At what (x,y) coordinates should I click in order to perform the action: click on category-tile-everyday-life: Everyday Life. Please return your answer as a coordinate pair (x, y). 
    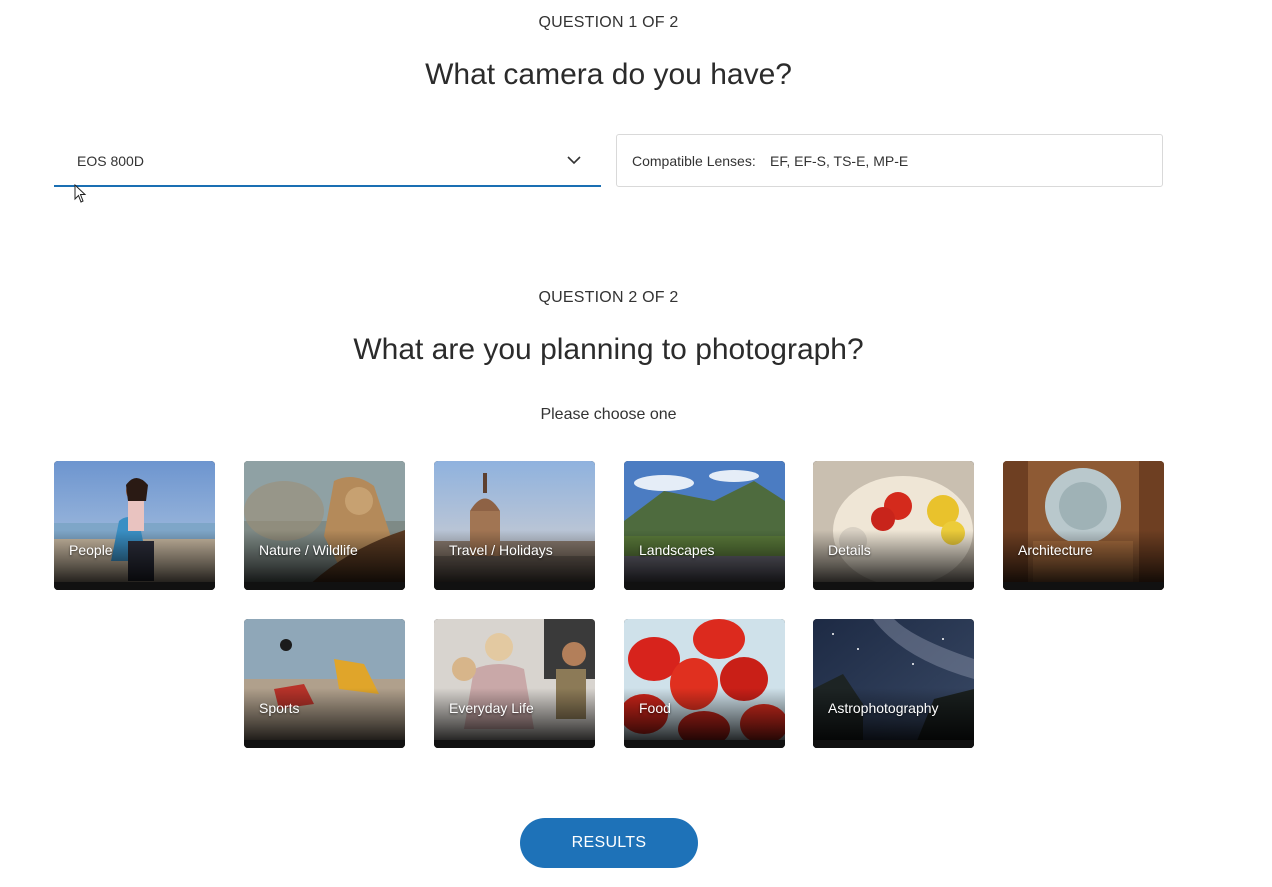
    Looking at the image, I should click on (514, 683).